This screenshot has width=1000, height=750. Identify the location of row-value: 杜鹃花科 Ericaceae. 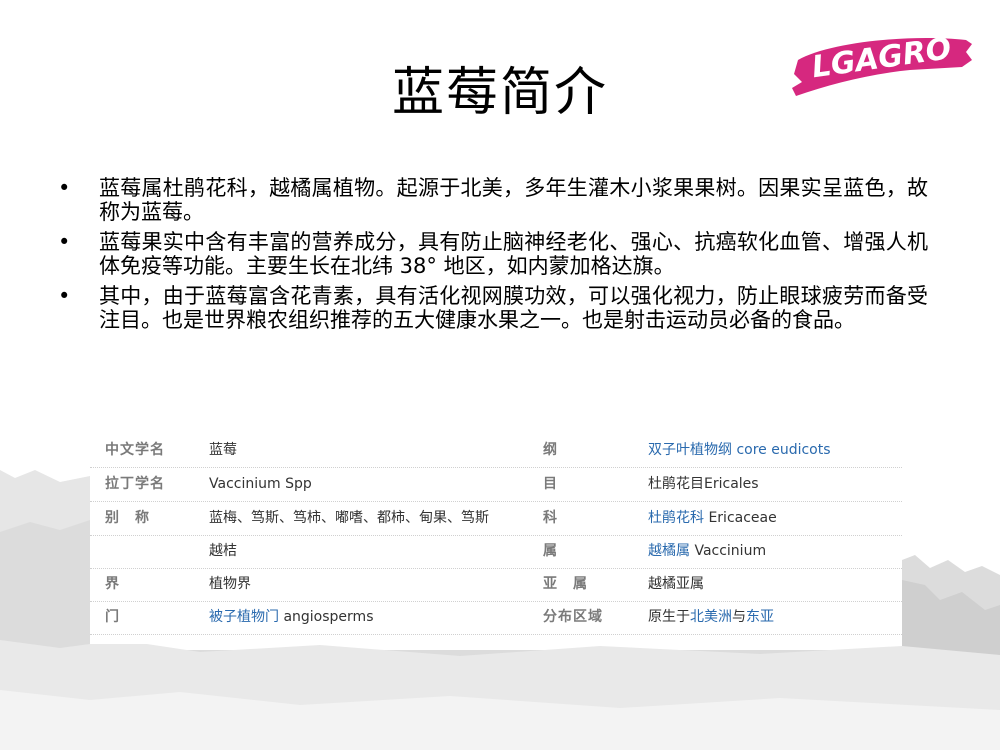
(712, 518).